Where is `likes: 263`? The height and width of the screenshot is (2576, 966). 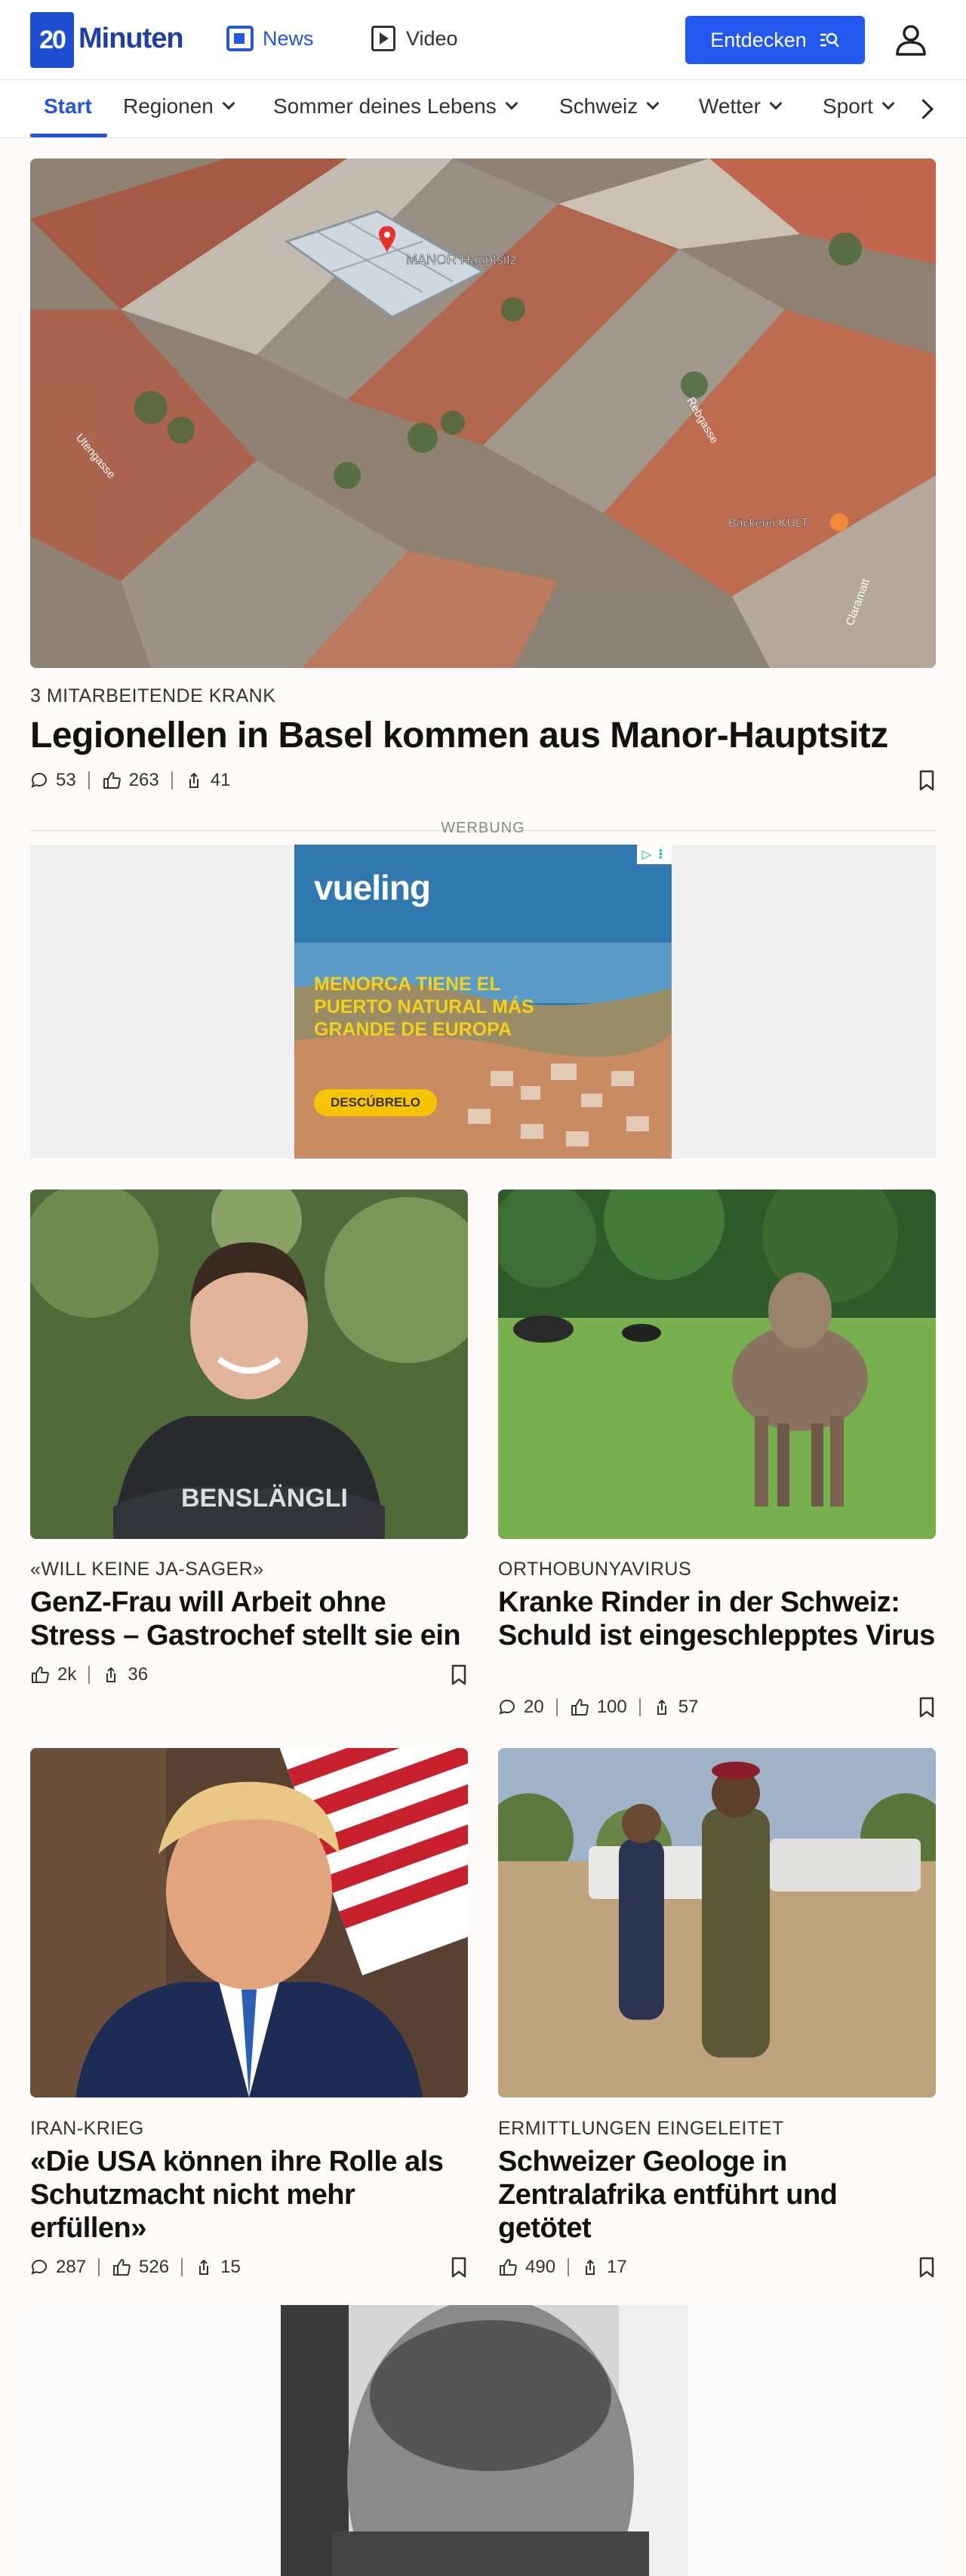
likes: 263 is located at coordinates (130, 780).